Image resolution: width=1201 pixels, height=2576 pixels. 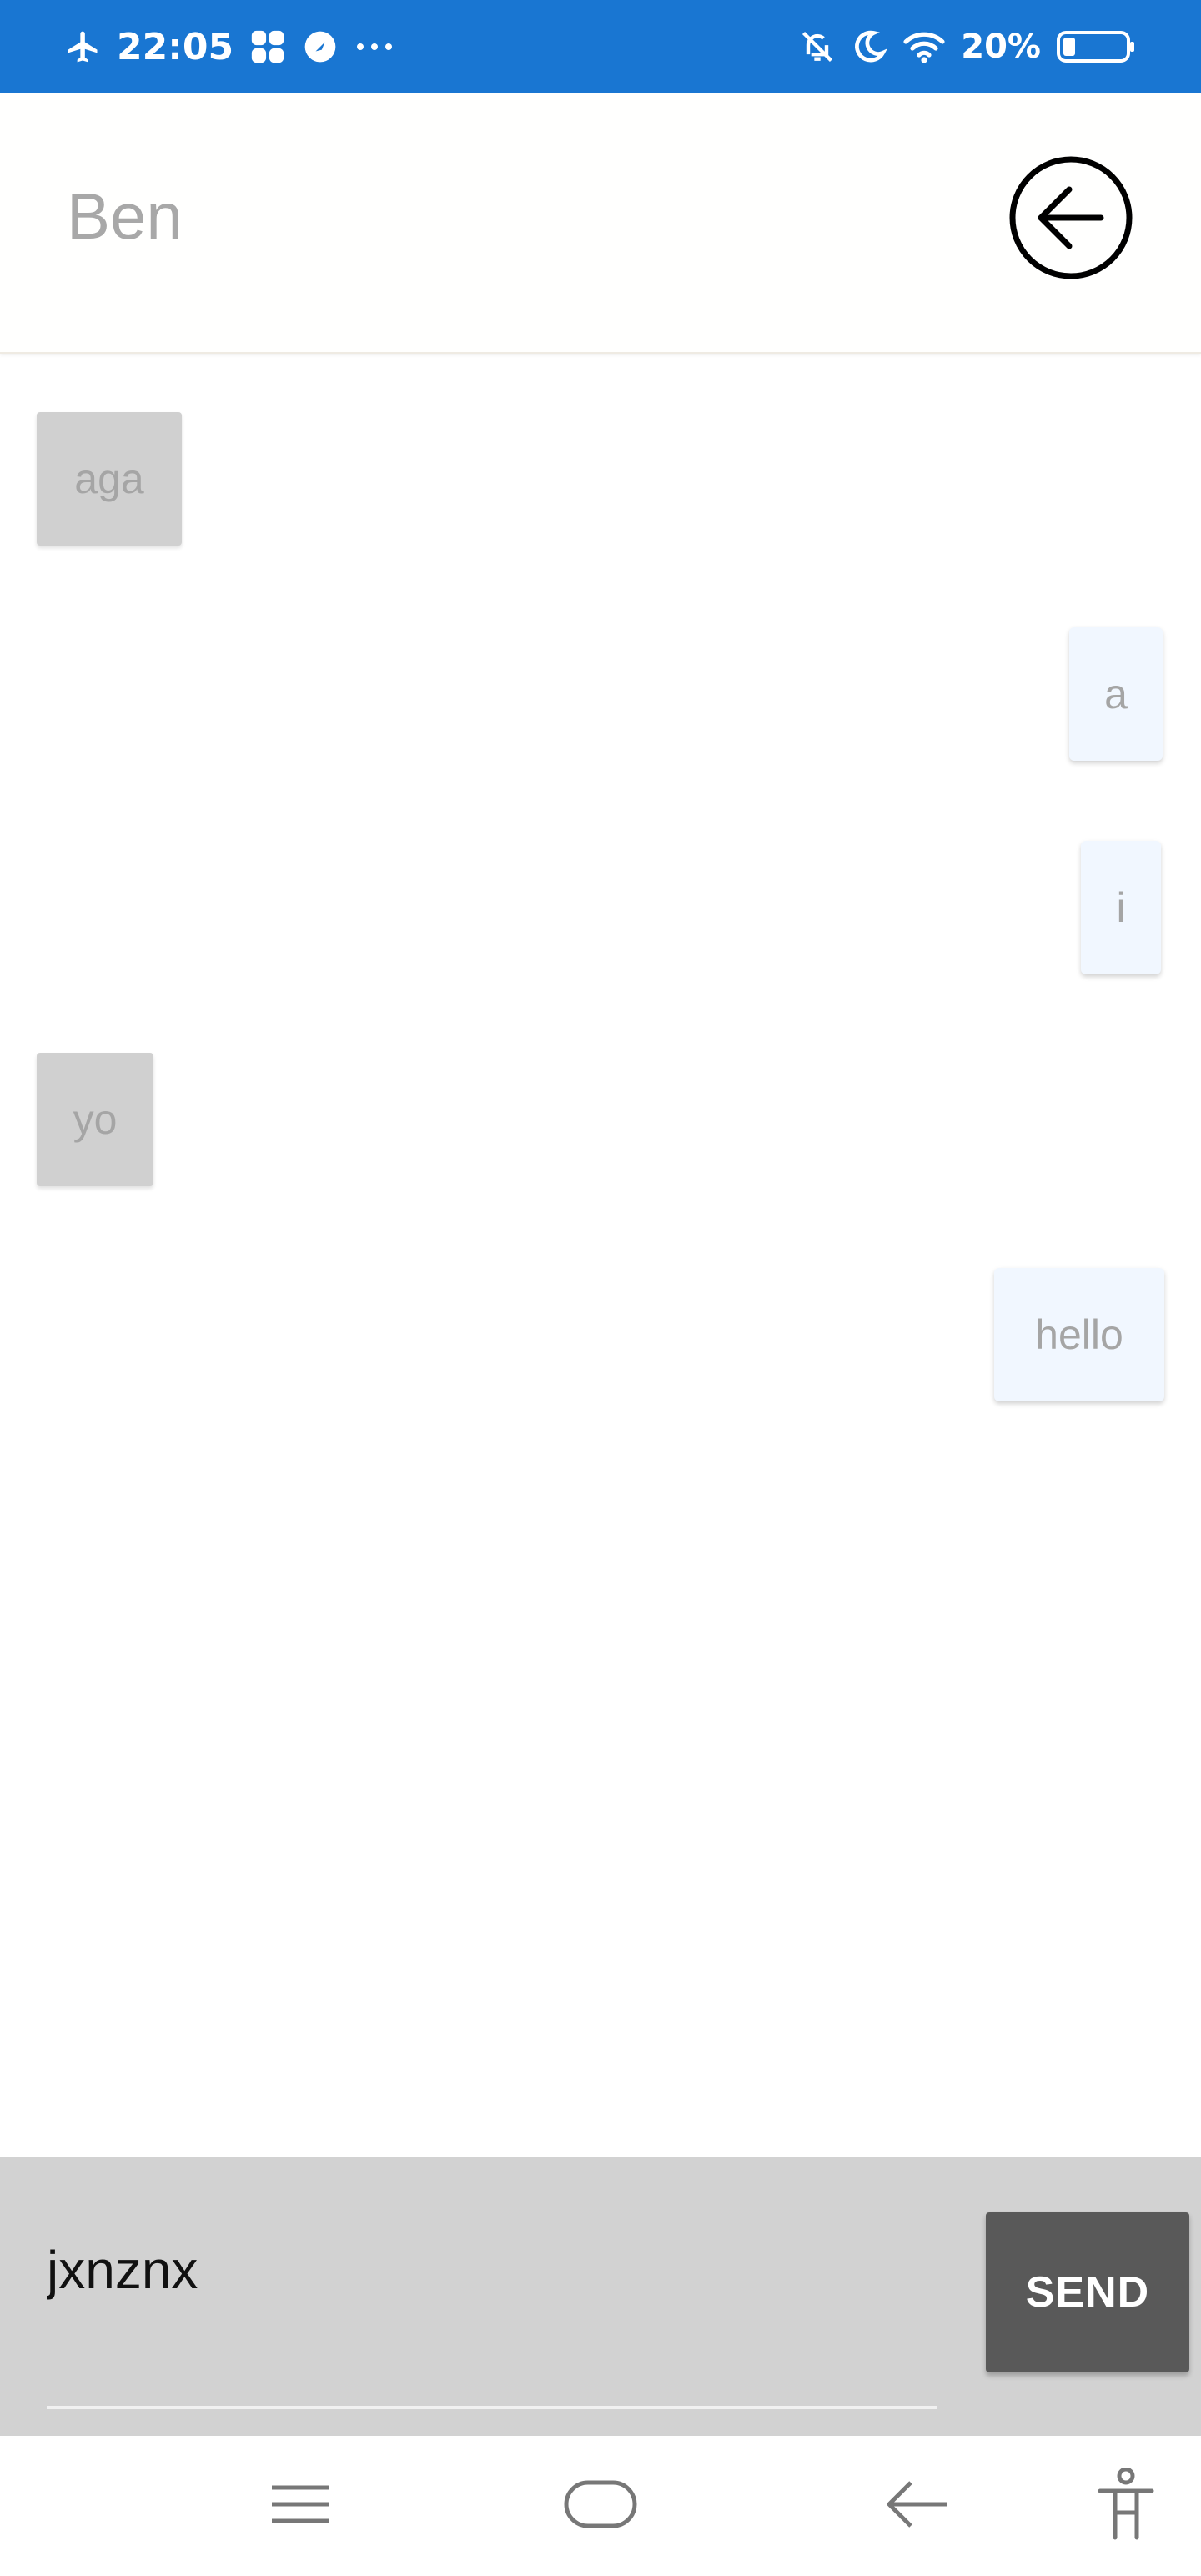 I want to click on message-text: aga, so click(x=109, y=478).